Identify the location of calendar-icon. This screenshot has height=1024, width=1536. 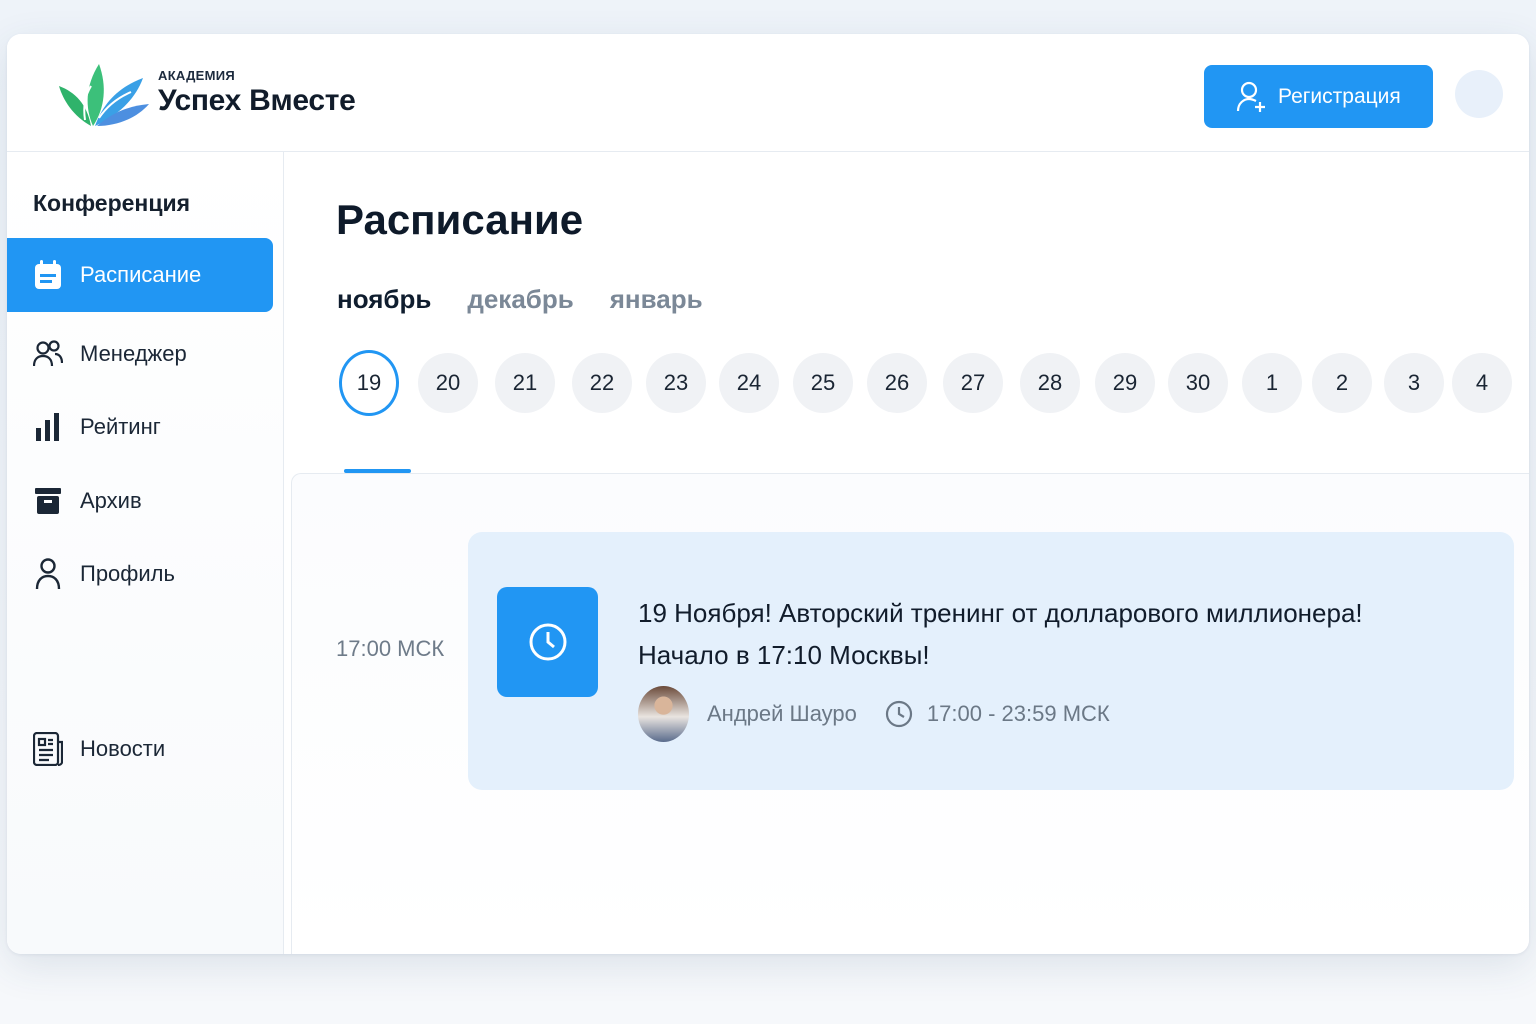
(48, 275).